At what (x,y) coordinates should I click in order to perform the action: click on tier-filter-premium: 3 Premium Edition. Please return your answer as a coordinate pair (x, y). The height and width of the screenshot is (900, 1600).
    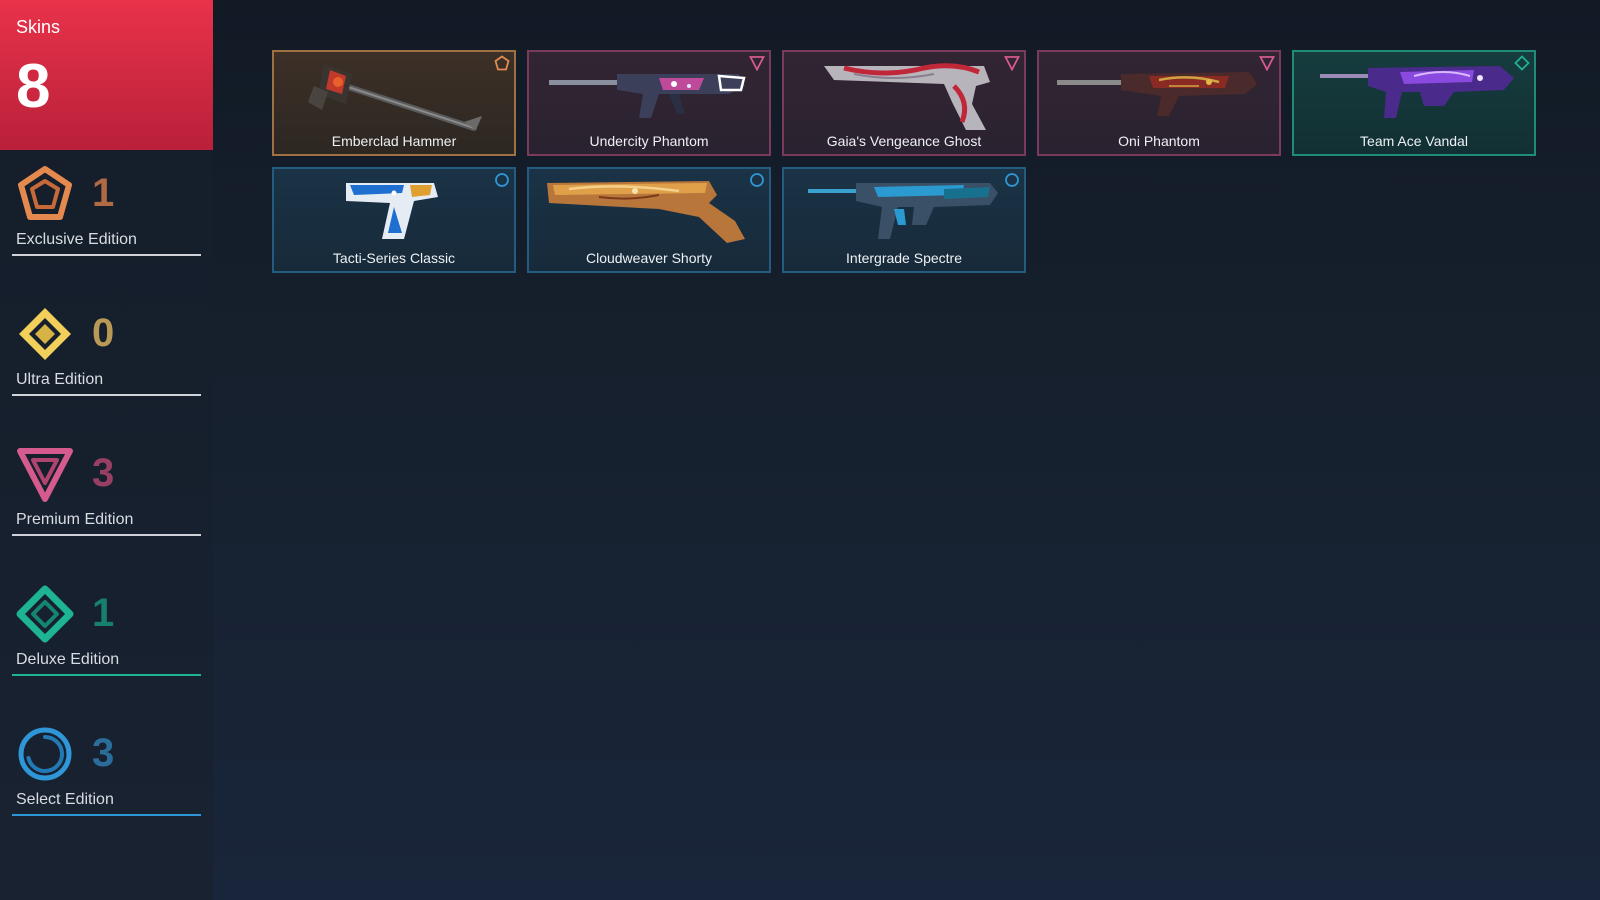
    Looking at the image, I should click on (106, 500).